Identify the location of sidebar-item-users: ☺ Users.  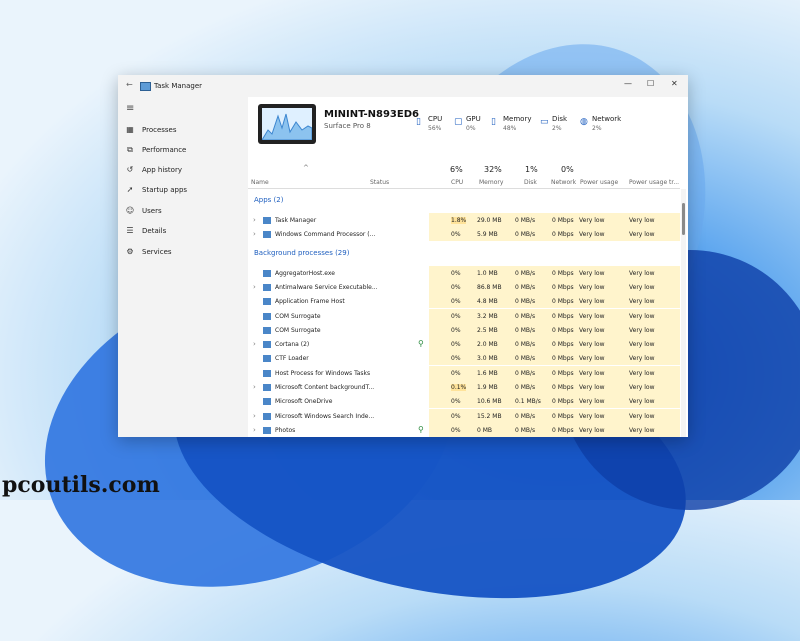
(183, 212).